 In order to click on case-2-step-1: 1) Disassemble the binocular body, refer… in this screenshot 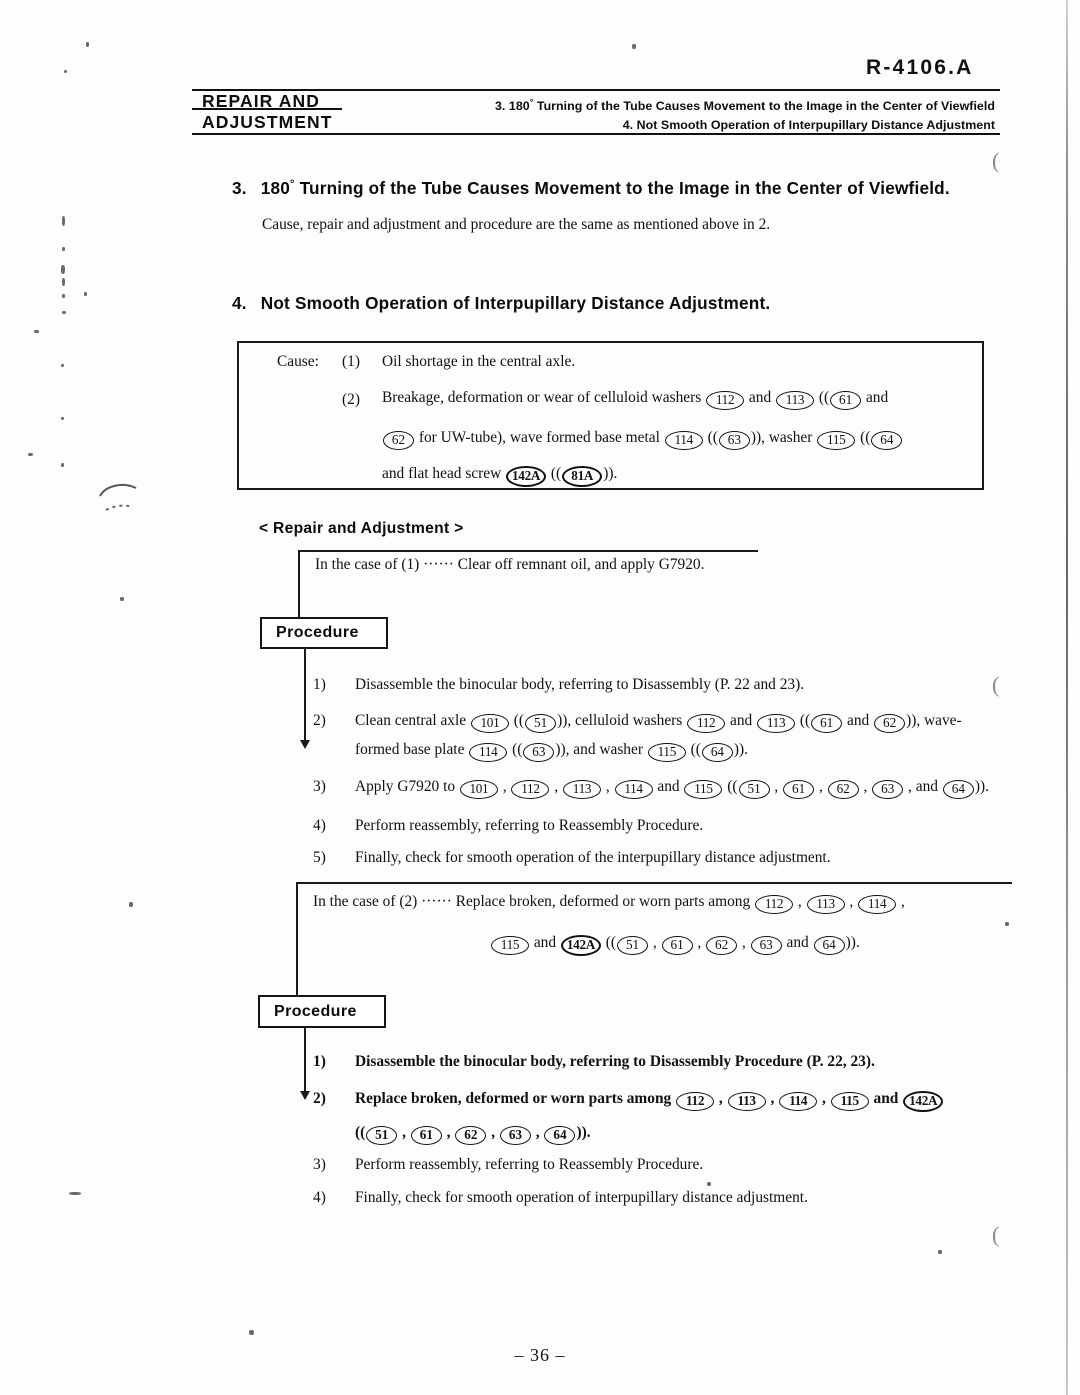, I will do `click(594, 1062)`.